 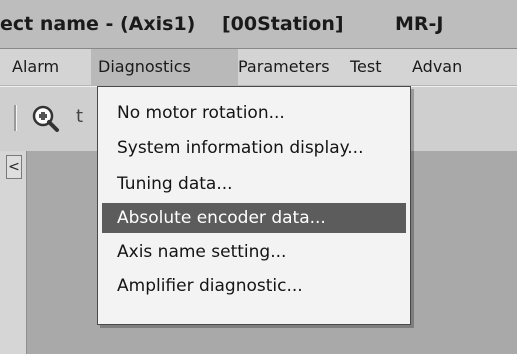 What do you see at coordinates (49, 67) in the screenshot?
I see `menu-alarm: Alarm` at bounding box center [49, 67].